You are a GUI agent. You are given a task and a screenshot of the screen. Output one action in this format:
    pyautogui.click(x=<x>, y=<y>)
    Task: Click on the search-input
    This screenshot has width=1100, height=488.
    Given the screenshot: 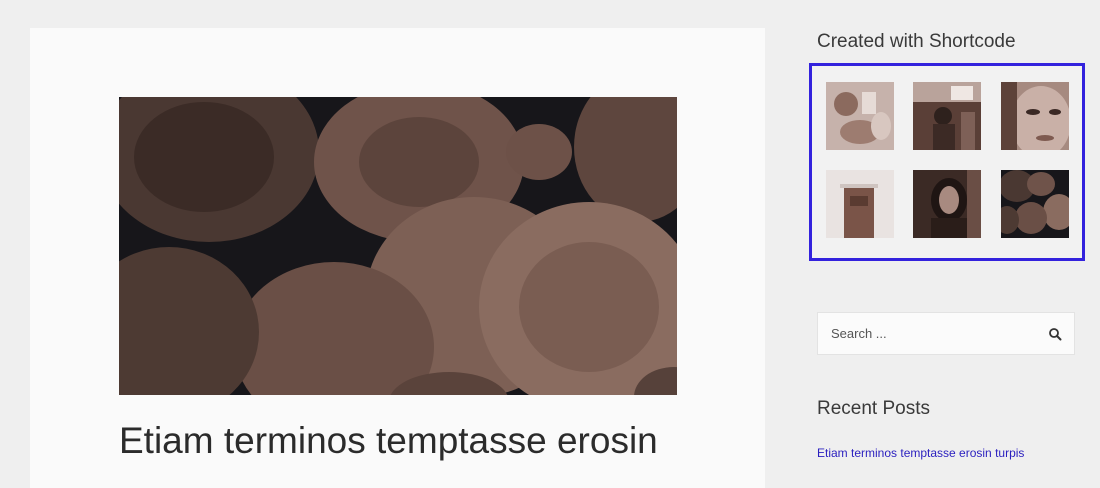 What is the action you would take?
    pyautogui.click(x=928, y=333)
    